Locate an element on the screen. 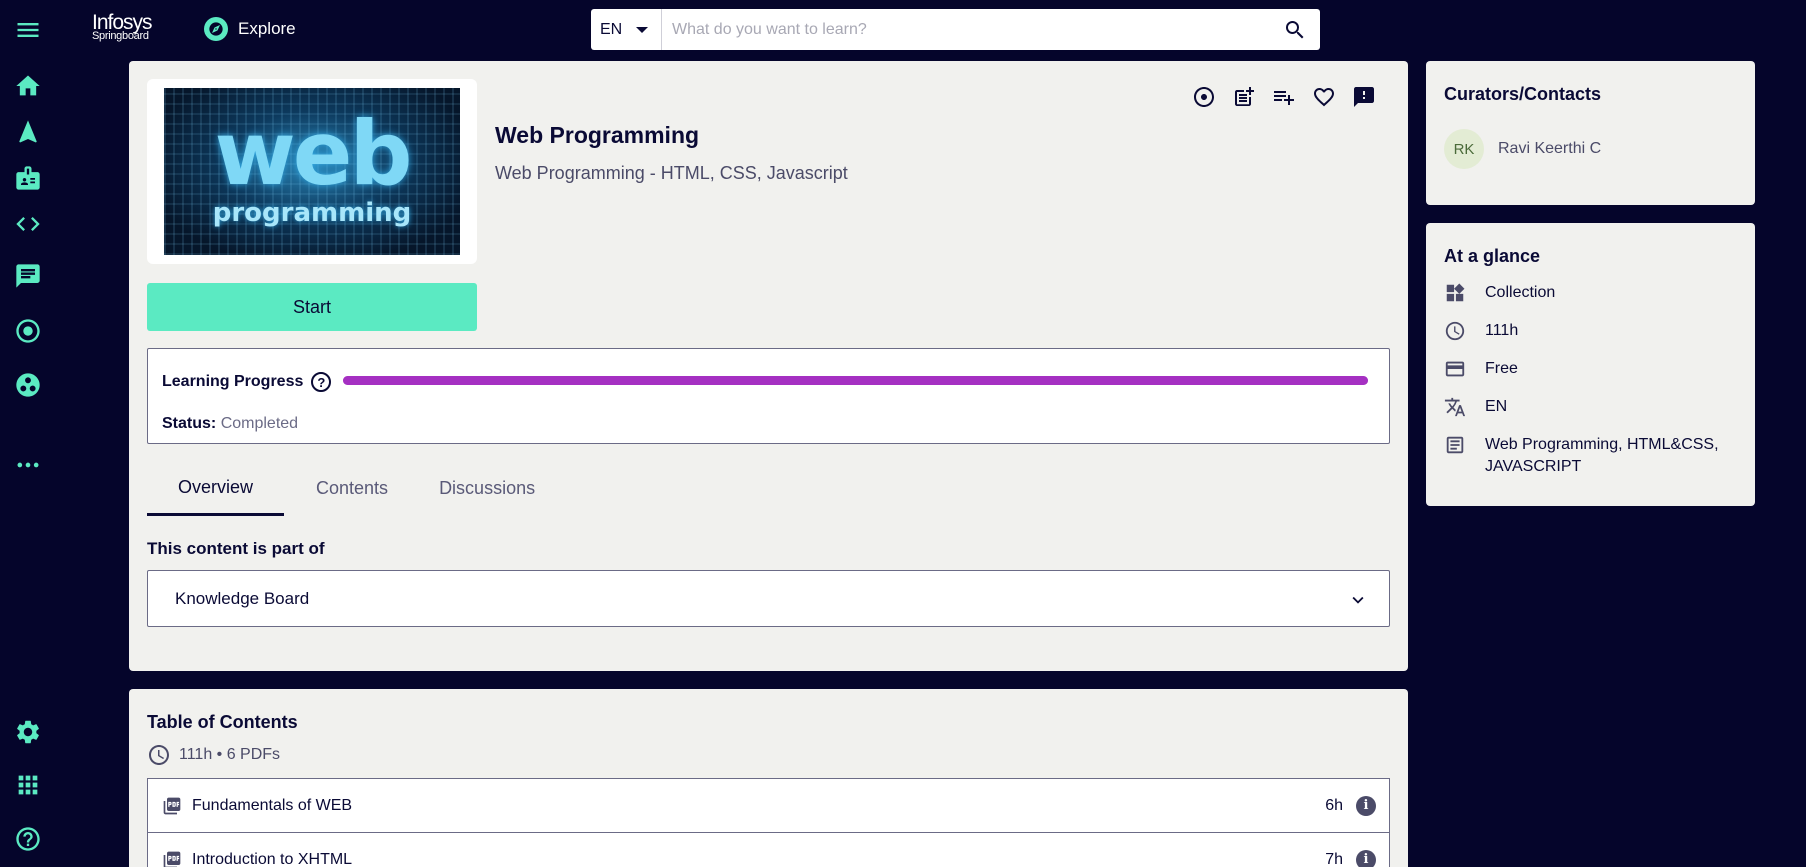  curator-name: Ravi Keerthi C is located at coordinates (1550, 148).